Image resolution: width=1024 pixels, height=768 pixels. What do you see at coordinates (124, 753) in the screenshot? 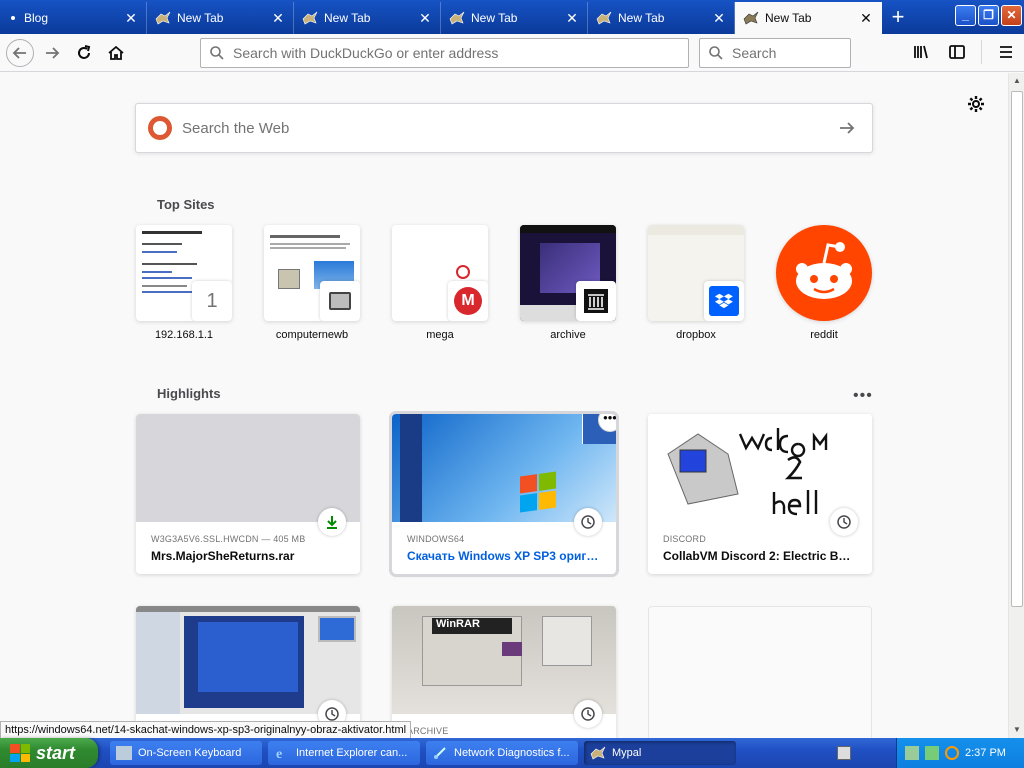
I see `keyboard-icon` at bounding box center [124, 753].